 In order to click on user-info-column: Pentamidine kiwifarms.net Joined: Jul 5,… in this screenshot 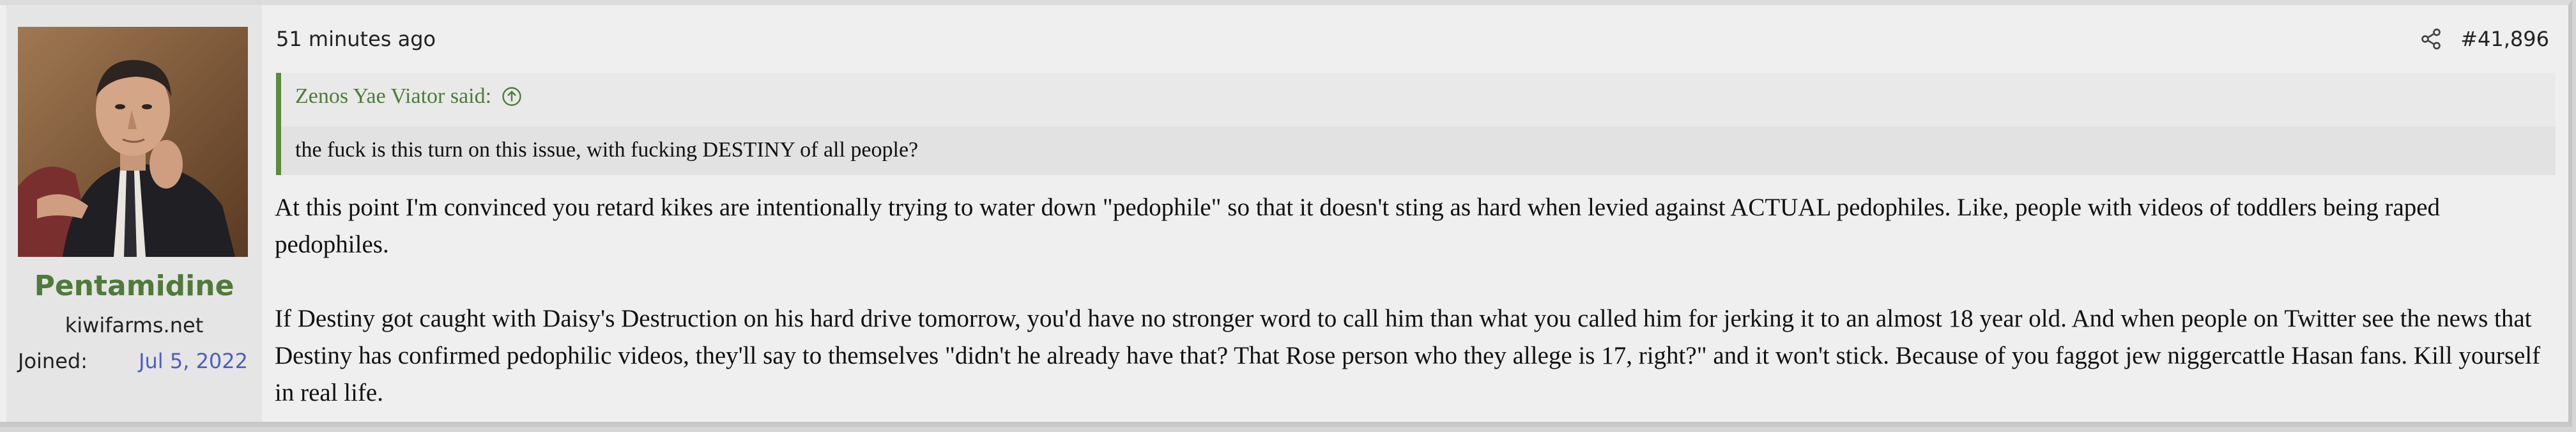, I will do `click(134, 214)`.